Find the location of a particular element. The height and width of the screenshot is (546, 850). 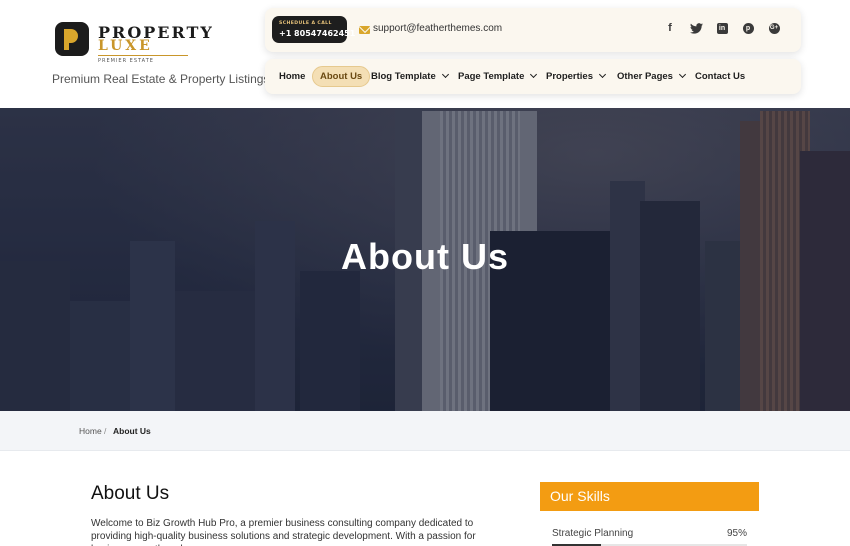

about-heading: About Us is located at coordinates (130, 493).